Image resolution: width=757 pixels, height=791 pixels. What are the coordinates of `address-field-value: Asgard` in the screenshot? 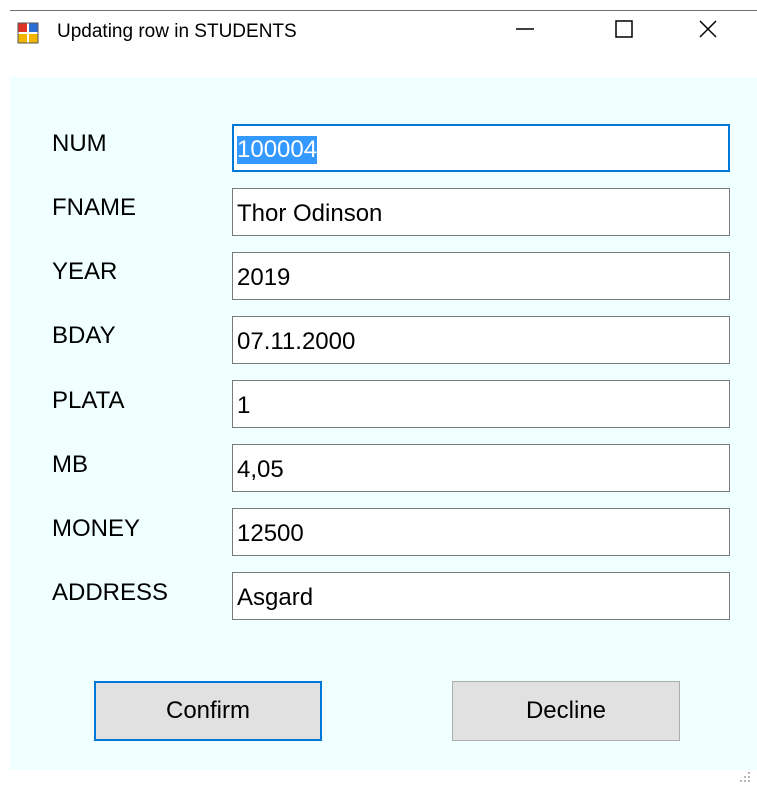 It's located at (275, 597).